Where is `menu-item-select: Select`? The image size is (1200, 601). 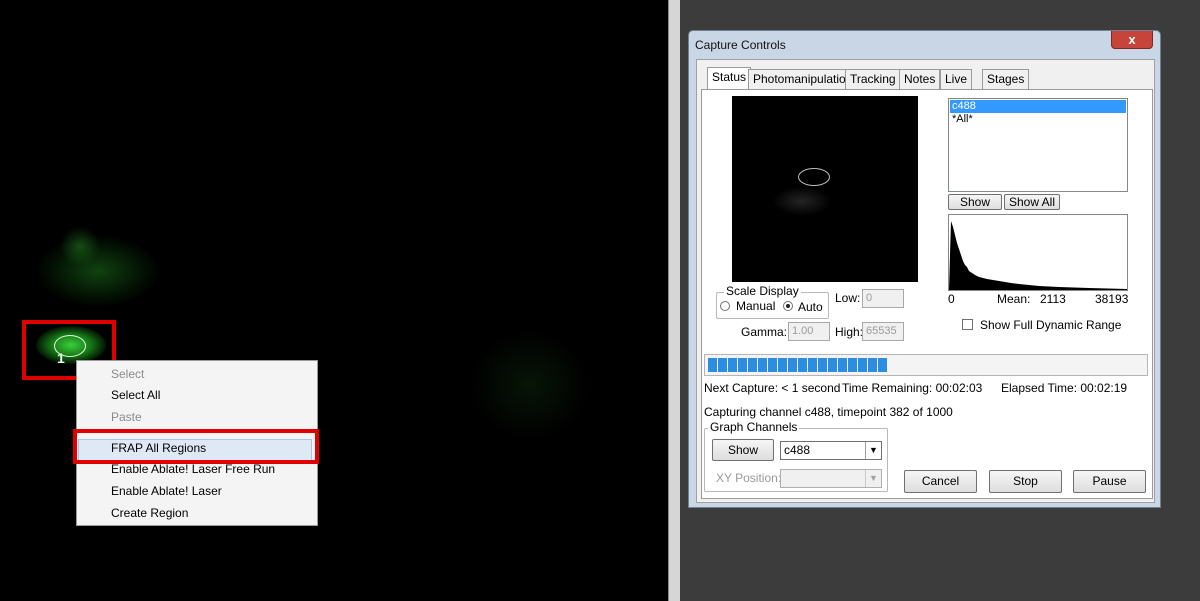
menu-item-select: Select is located at coordinates (127, 374).